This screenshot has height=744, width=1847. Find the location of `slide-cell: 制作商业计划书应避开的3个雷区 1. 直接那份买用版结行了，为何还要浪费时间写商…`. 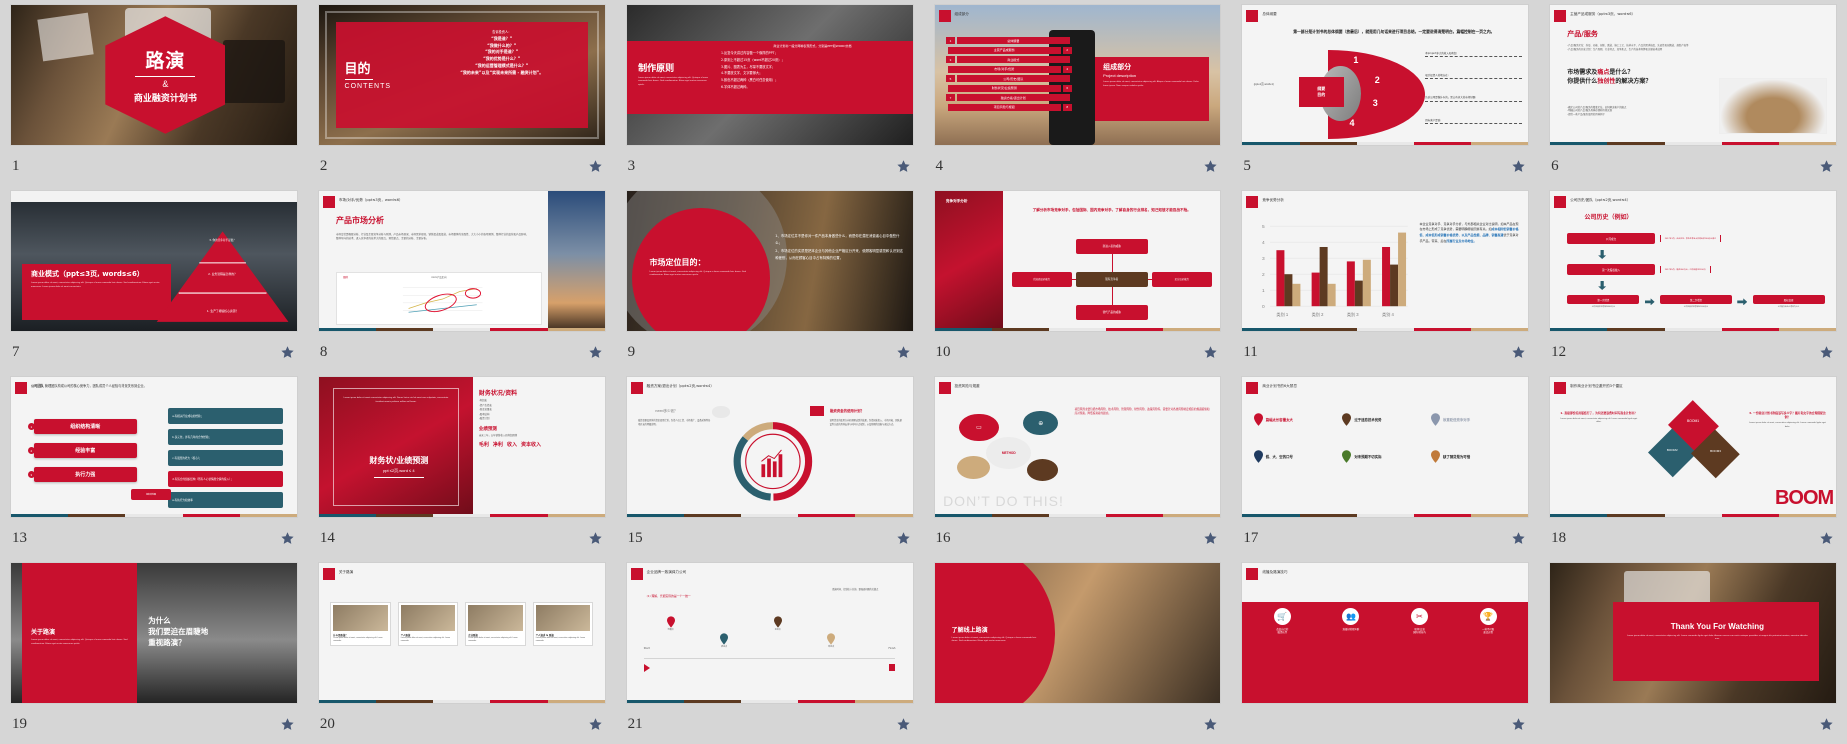

slide-cell: 制作商业计划书应避开的3个雷区 1. 直接那份买用版结行了，为何还要浪费时间写商… is located at coordinates (1693, 465).